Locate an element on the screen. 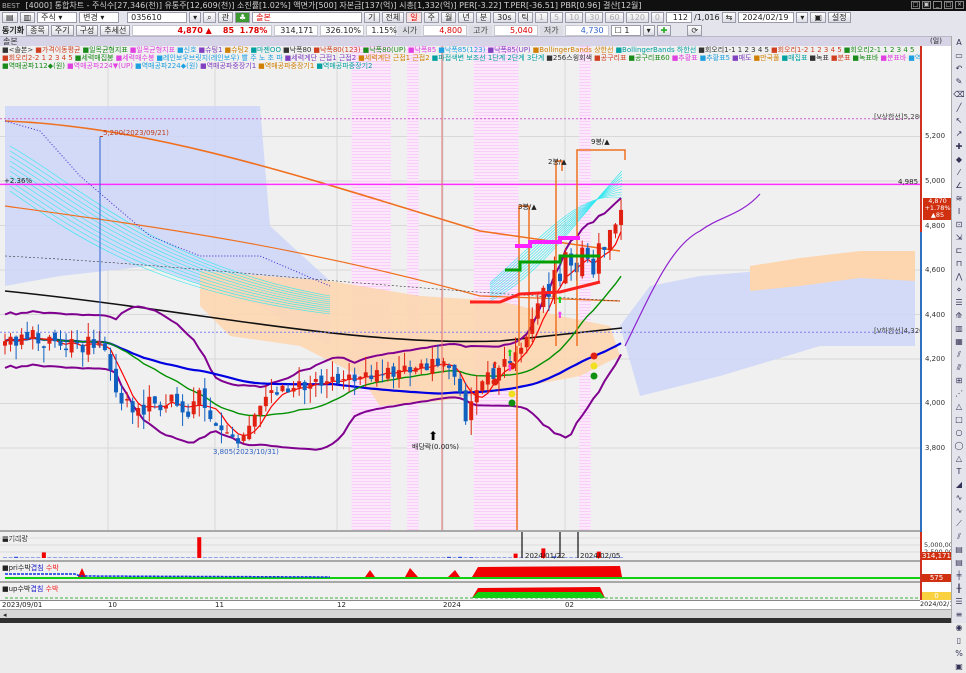  drawing-tool-icon: ◆ is located at coordinates (959, 159).